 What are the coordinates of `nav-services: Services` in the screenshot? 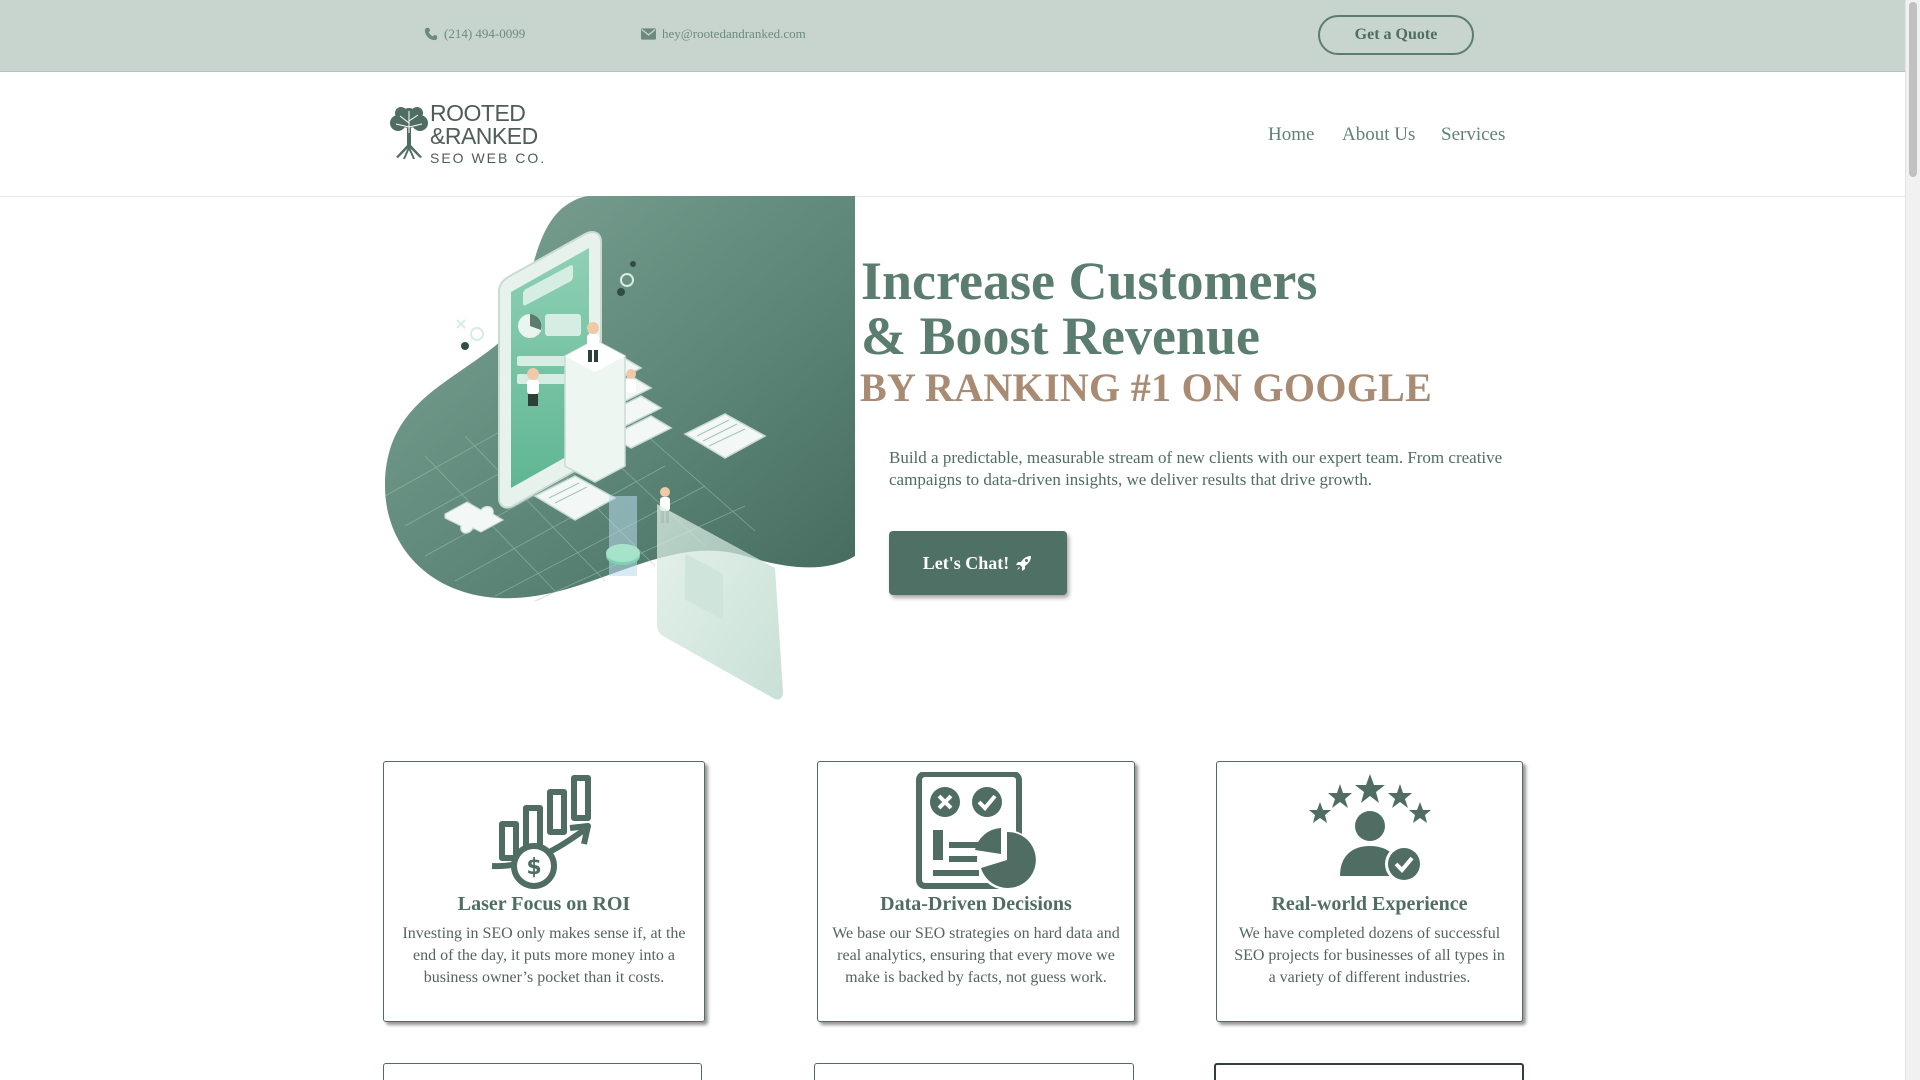 It's located at (1473, 135).